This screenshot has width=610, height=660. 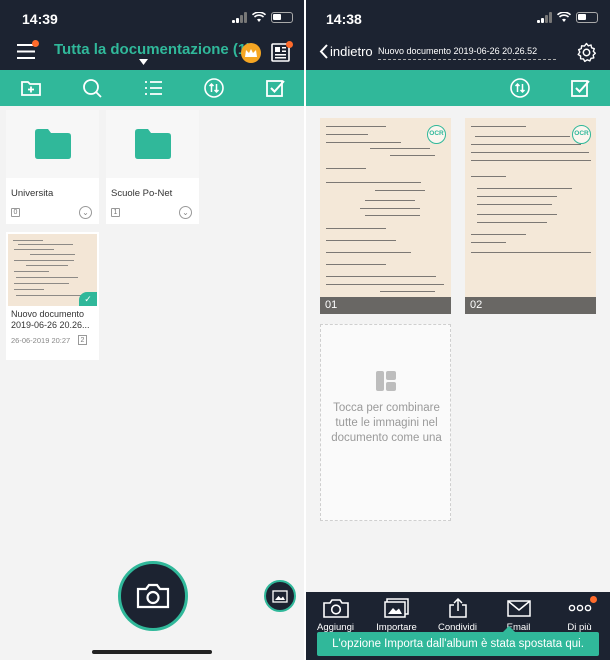 What do you see at coordinates (88, 299) in the screenshot?
I see `checkmark-icon: ✓` at bounding box center [88, 299].